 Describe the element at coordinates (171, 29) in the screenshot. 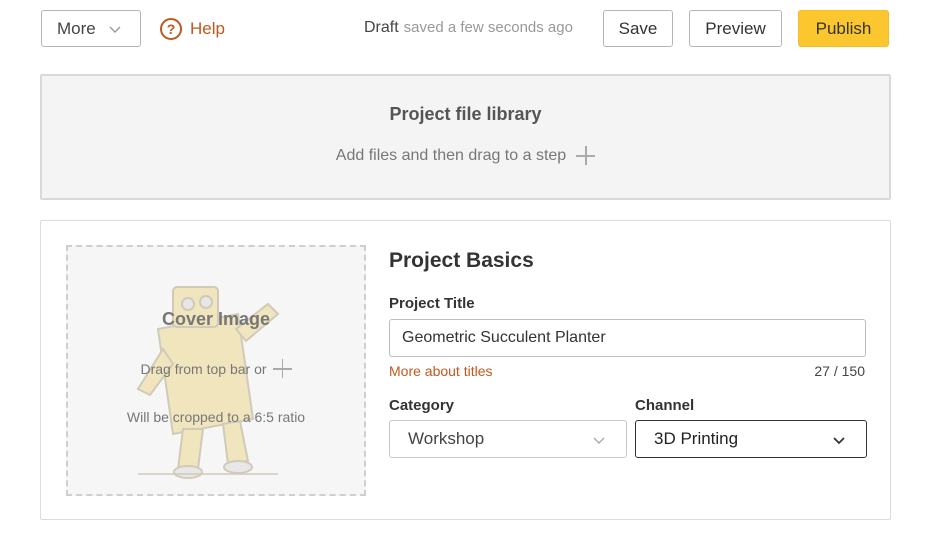

I see `question-circle-icon: ?` at that location.